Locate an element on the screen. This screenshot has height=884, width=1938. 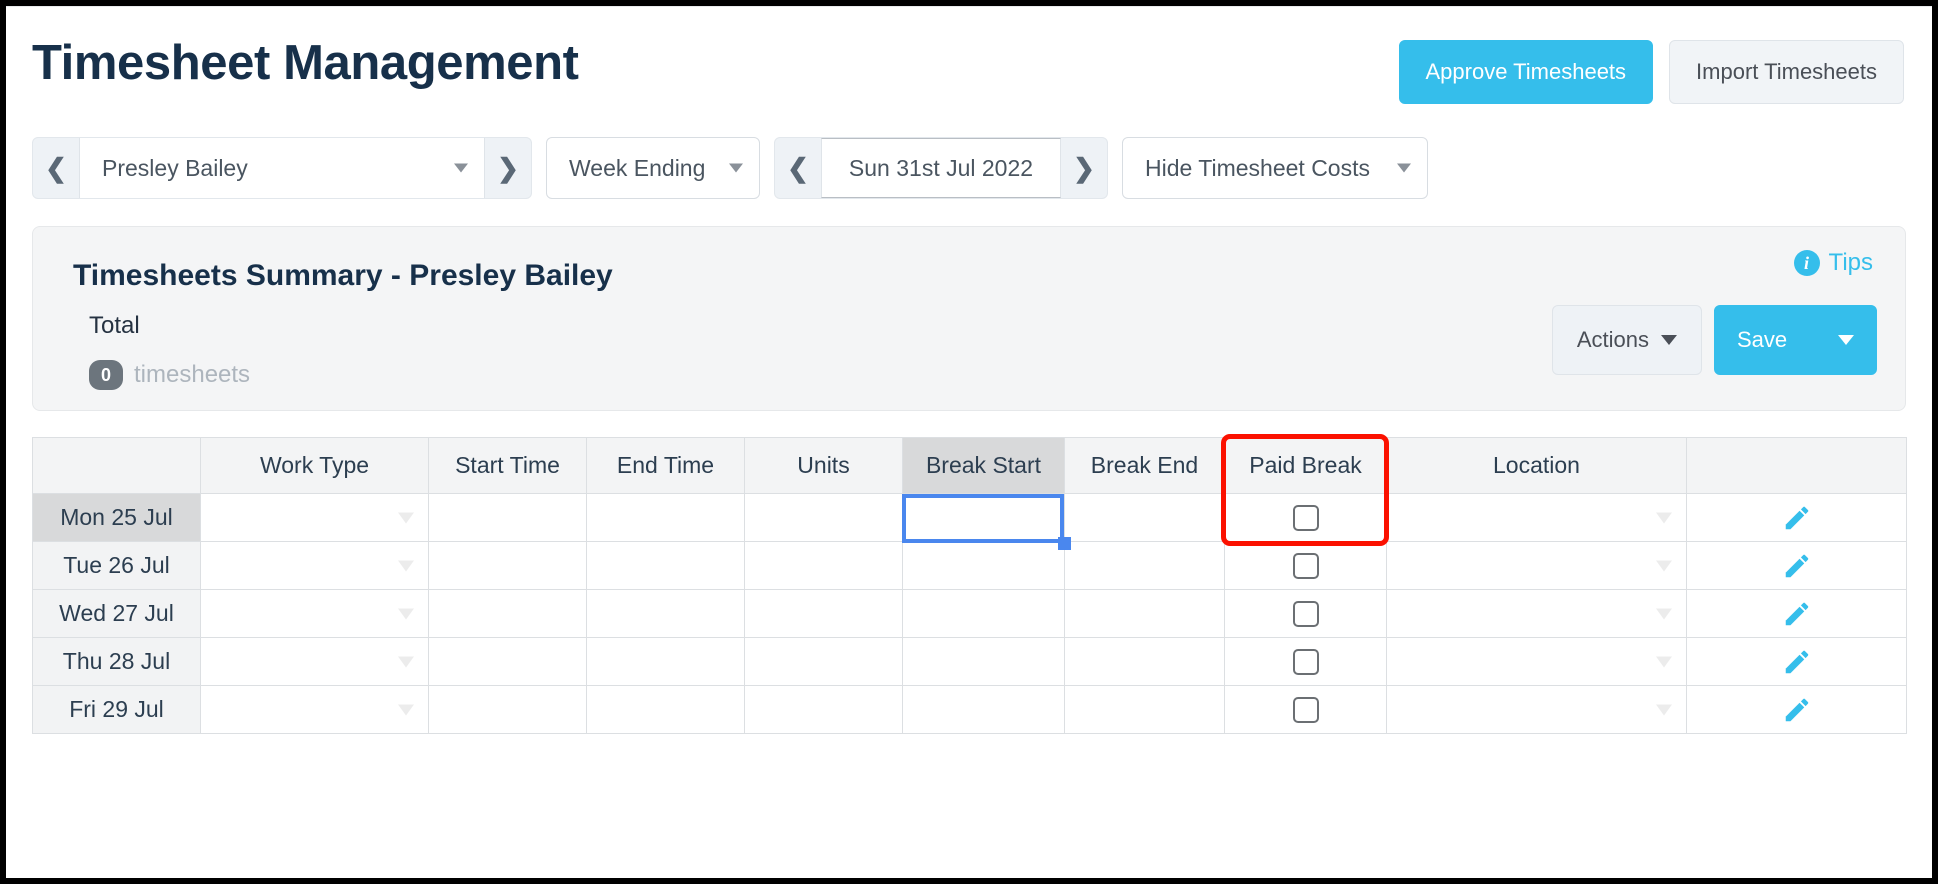
column-header-paid_break: Paid Break is located at coordinates (1305, 465).